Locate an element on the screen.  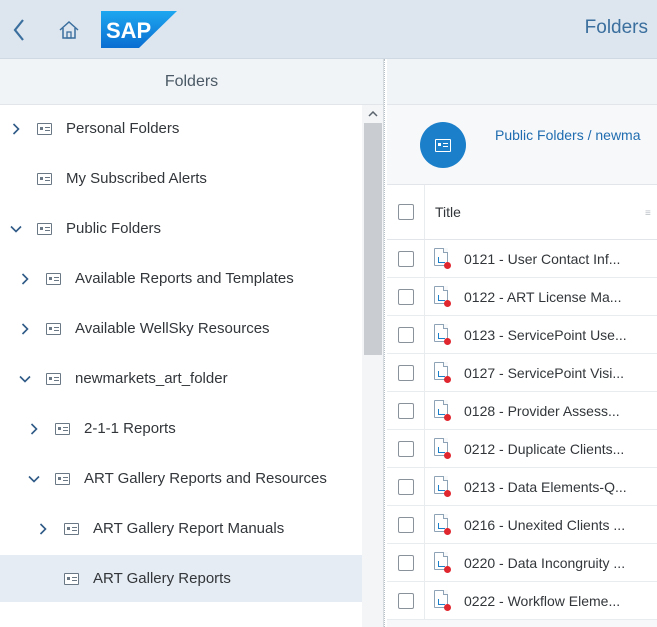
content-topbar is located at coordinates (522, 82).